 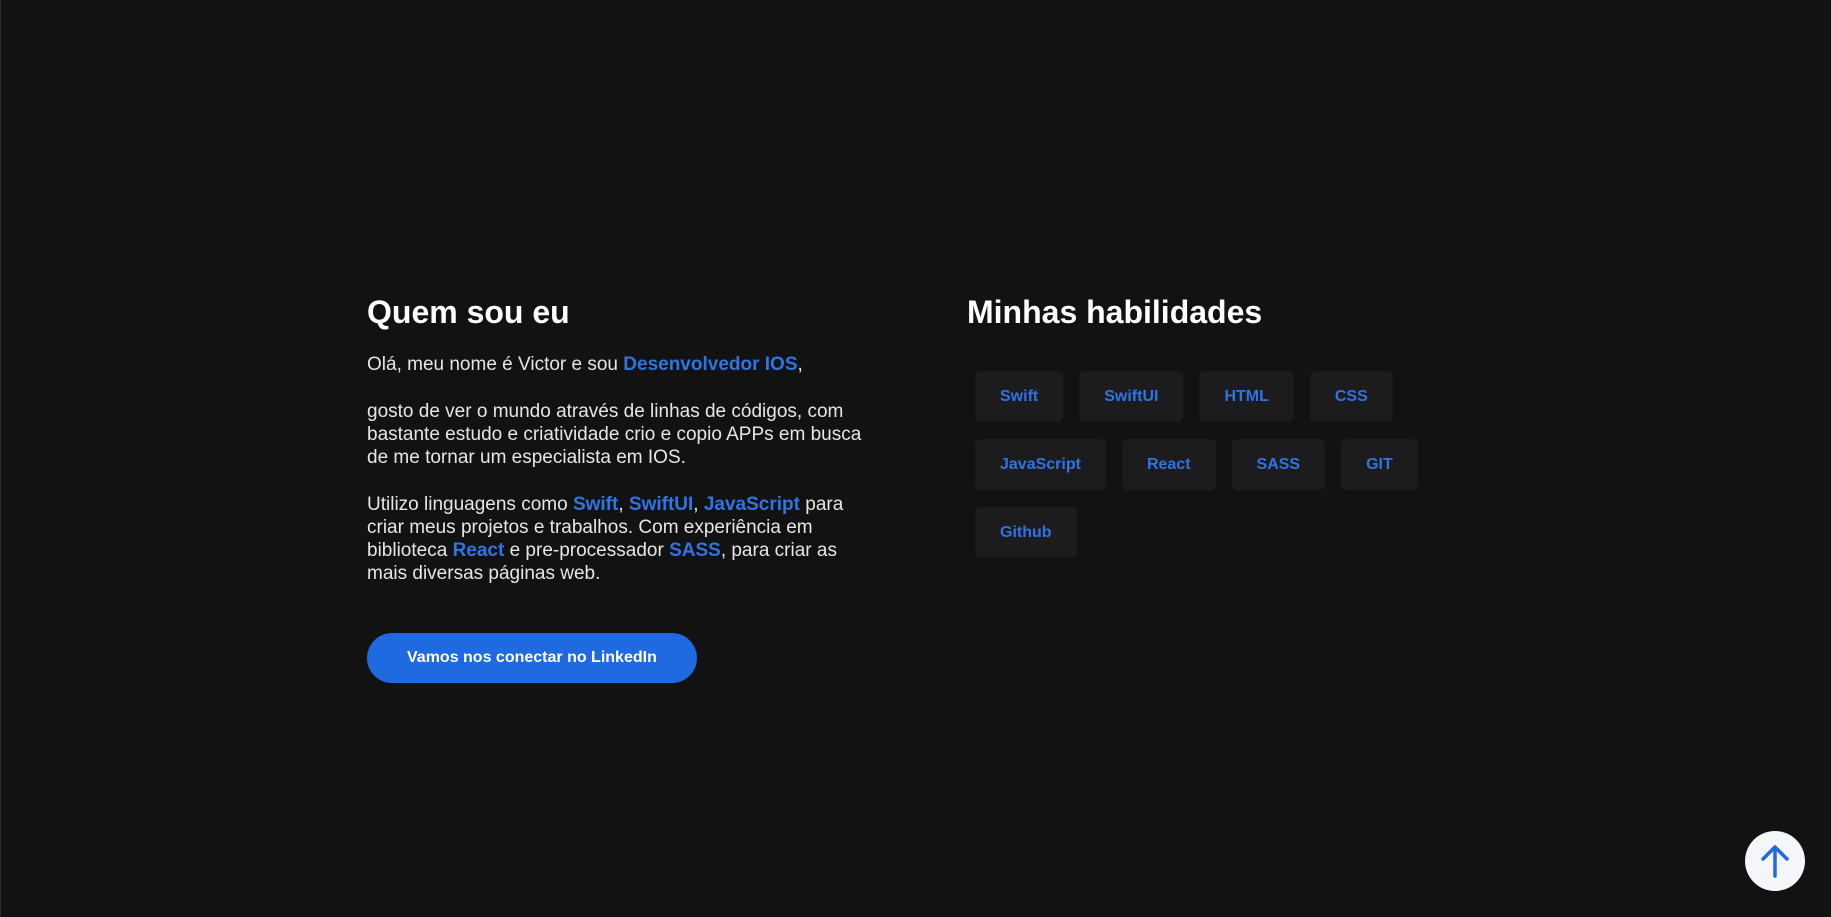 I want to click on skill-chip-css: CSS, so click(x=1351, y=396).